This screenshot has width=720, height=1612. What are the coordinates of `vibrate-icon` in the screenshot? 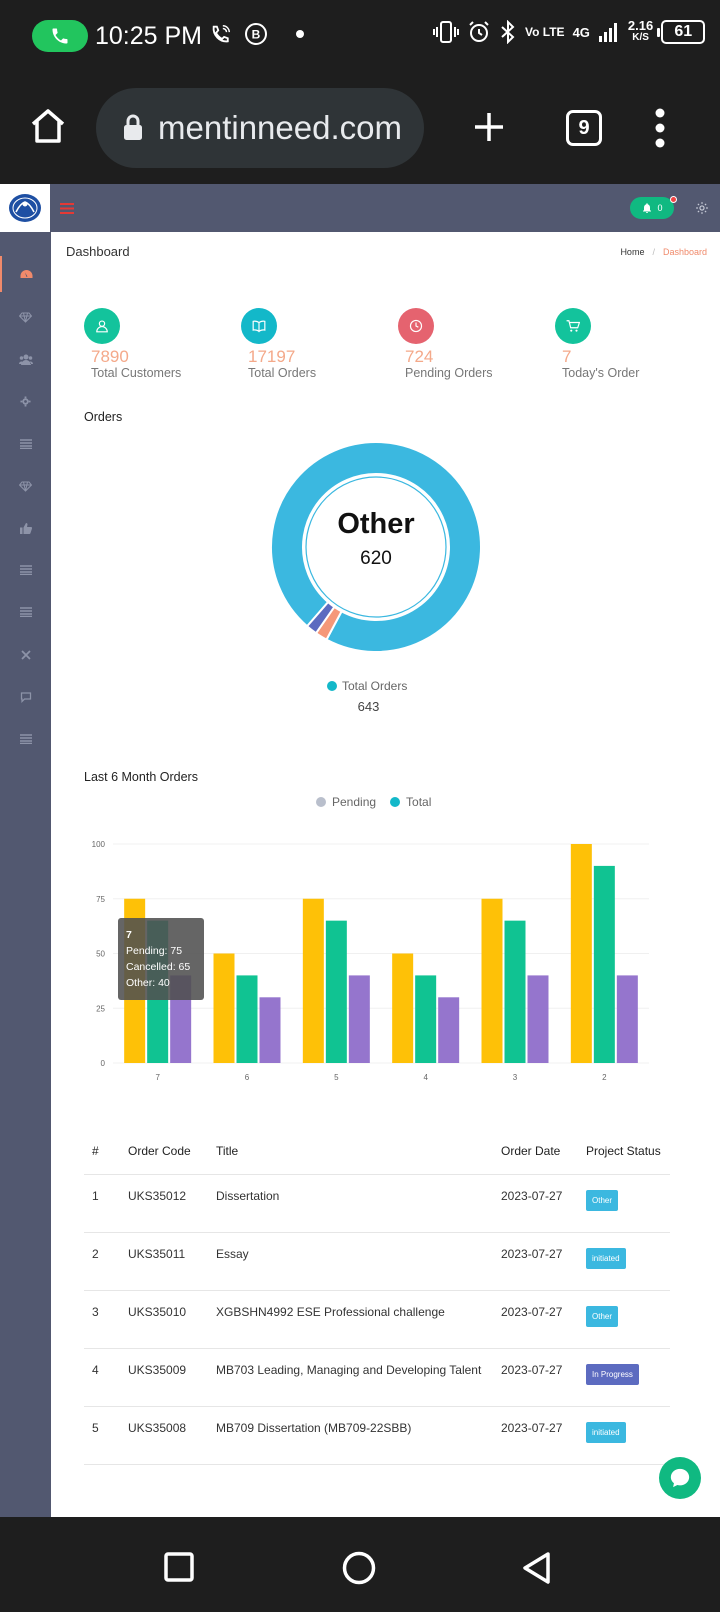 It's located at (446, 32).